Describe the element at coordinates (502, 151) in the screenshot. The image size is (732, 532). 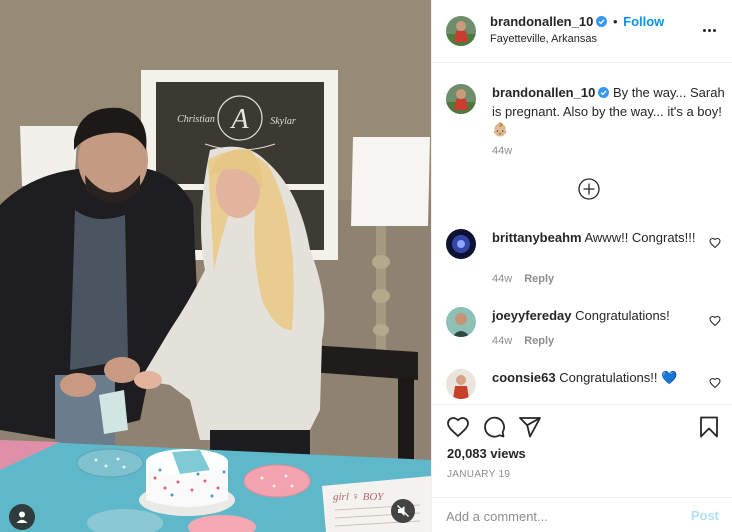
I see `caption-time: 44w` at that location.